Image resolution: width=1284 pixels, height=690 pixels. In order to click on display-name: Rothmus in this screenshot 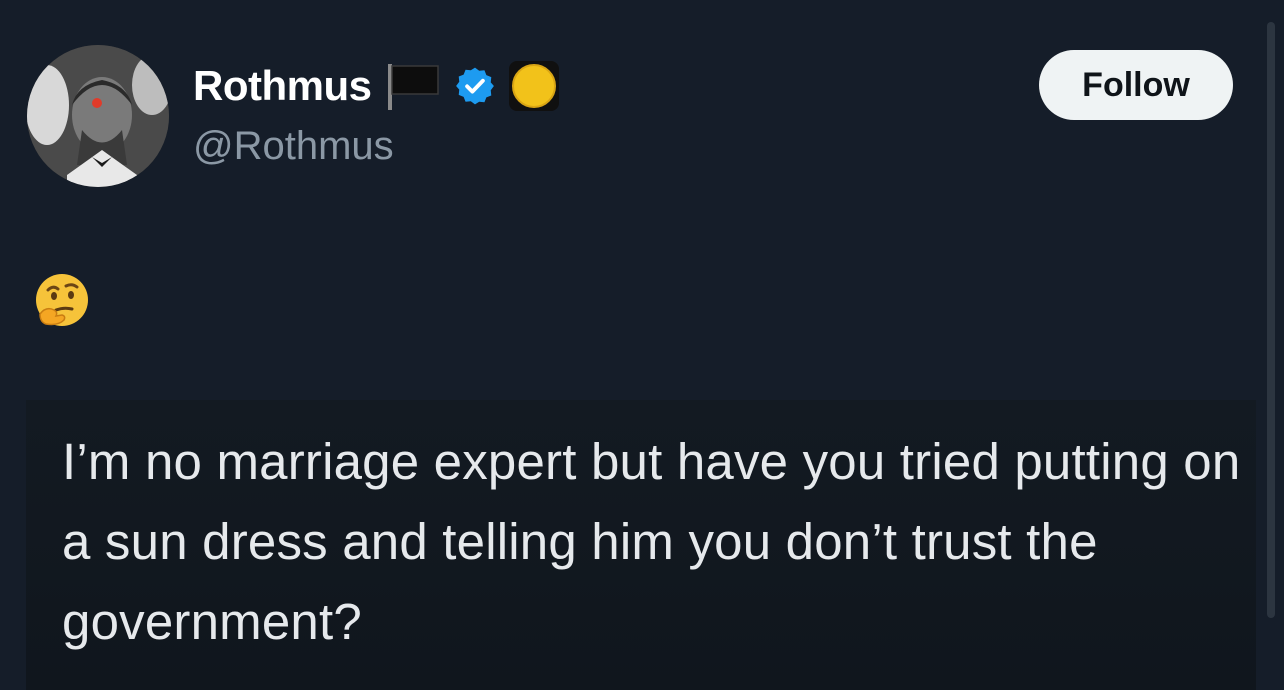, I will do `click(282, 86)`.